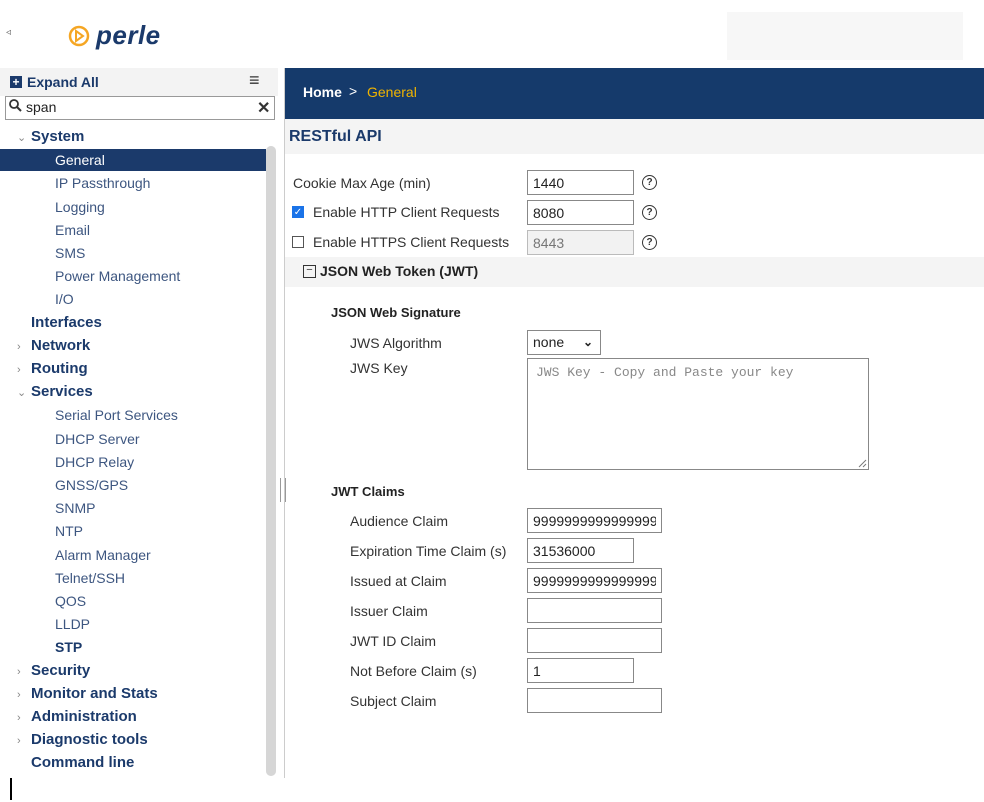 The image size is (984, 802). What do you see at coordinates (594, 520) in the screenshot?
I see `audience-claim-input` at bounding box center [594, 520].